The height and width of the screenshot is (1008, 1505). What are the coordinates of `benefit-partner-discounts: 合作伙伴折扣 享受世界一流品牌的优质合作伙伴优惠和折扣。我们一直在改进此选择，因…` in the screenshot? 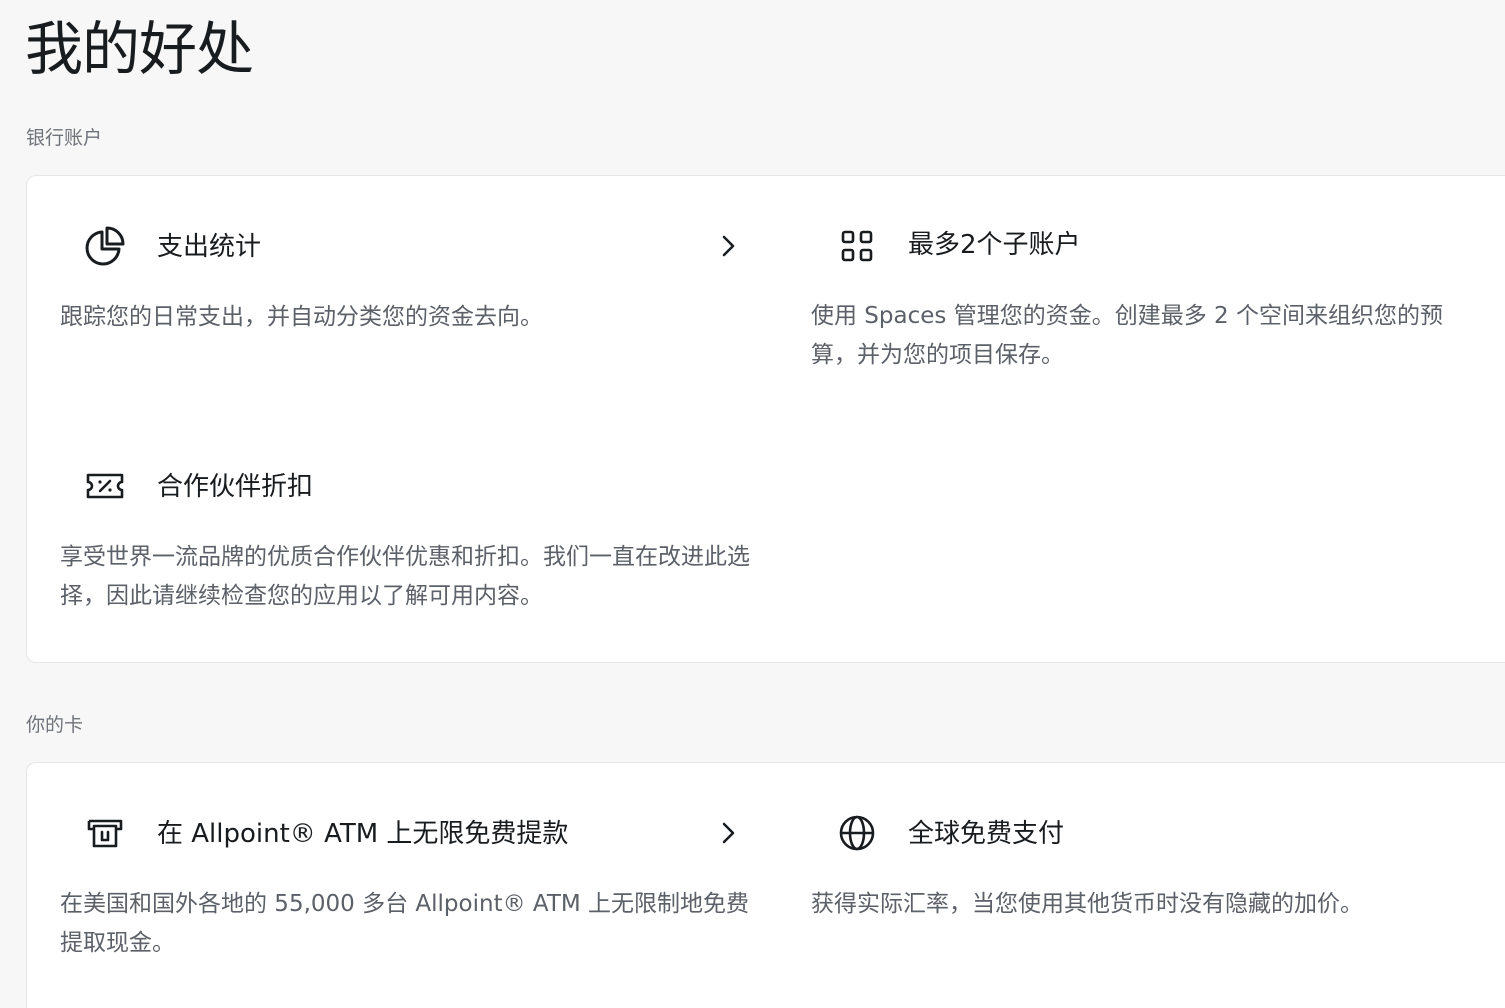 It's located at (410, 542).